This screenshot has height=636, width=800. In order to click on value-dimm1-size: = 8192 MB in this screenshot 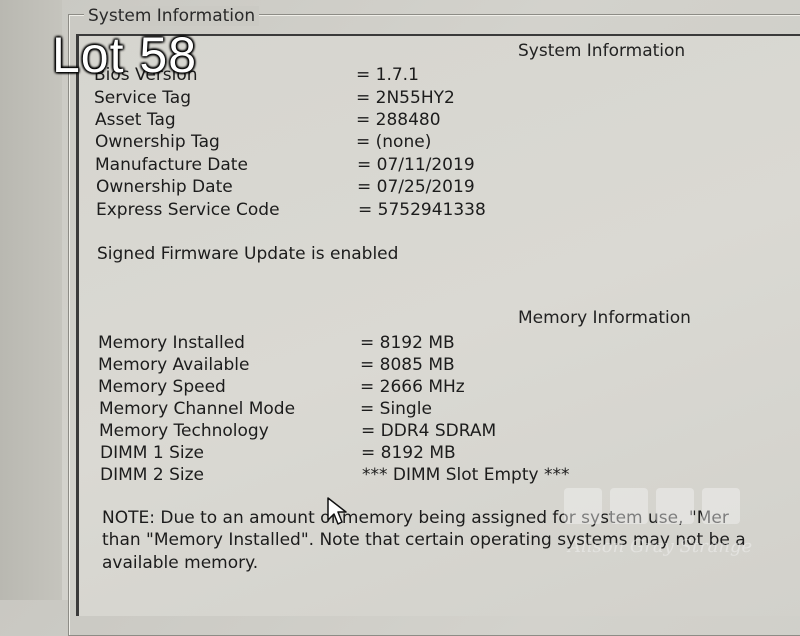, I will do `click(408, 453)`.